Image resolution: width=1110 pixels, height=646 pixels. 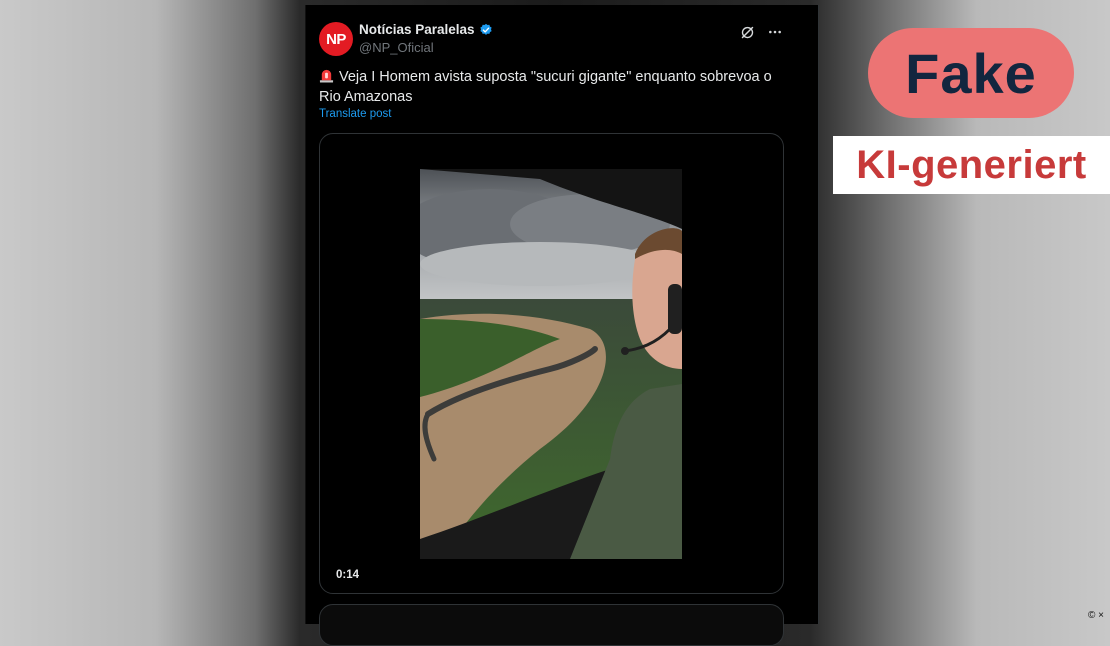 I want to click on ki-generated-label: KI-generiert, so click(x=971, y=165).